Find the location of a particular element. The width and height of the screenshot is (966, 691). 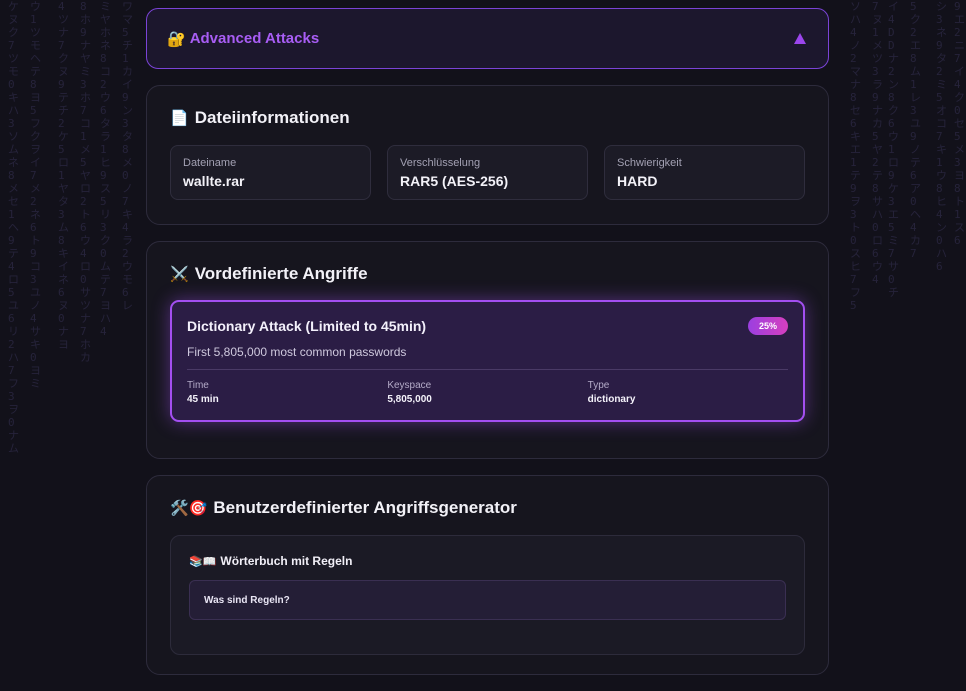

difficulty-label: Schwierigkeit is located at coordinates (704, 163).